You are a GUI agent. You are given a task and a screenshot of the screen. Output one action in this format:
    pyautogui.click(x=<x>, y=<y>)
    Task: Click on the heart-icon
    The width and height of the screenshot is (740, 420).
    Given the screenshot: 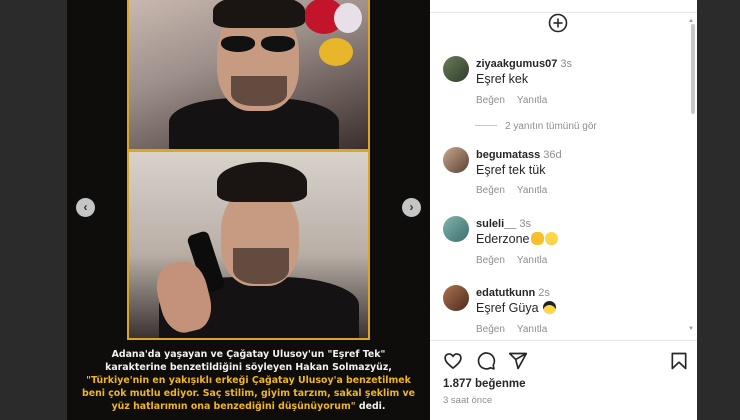 What is the action you would take?
    pyautogui.click(x=453, y=361)
    